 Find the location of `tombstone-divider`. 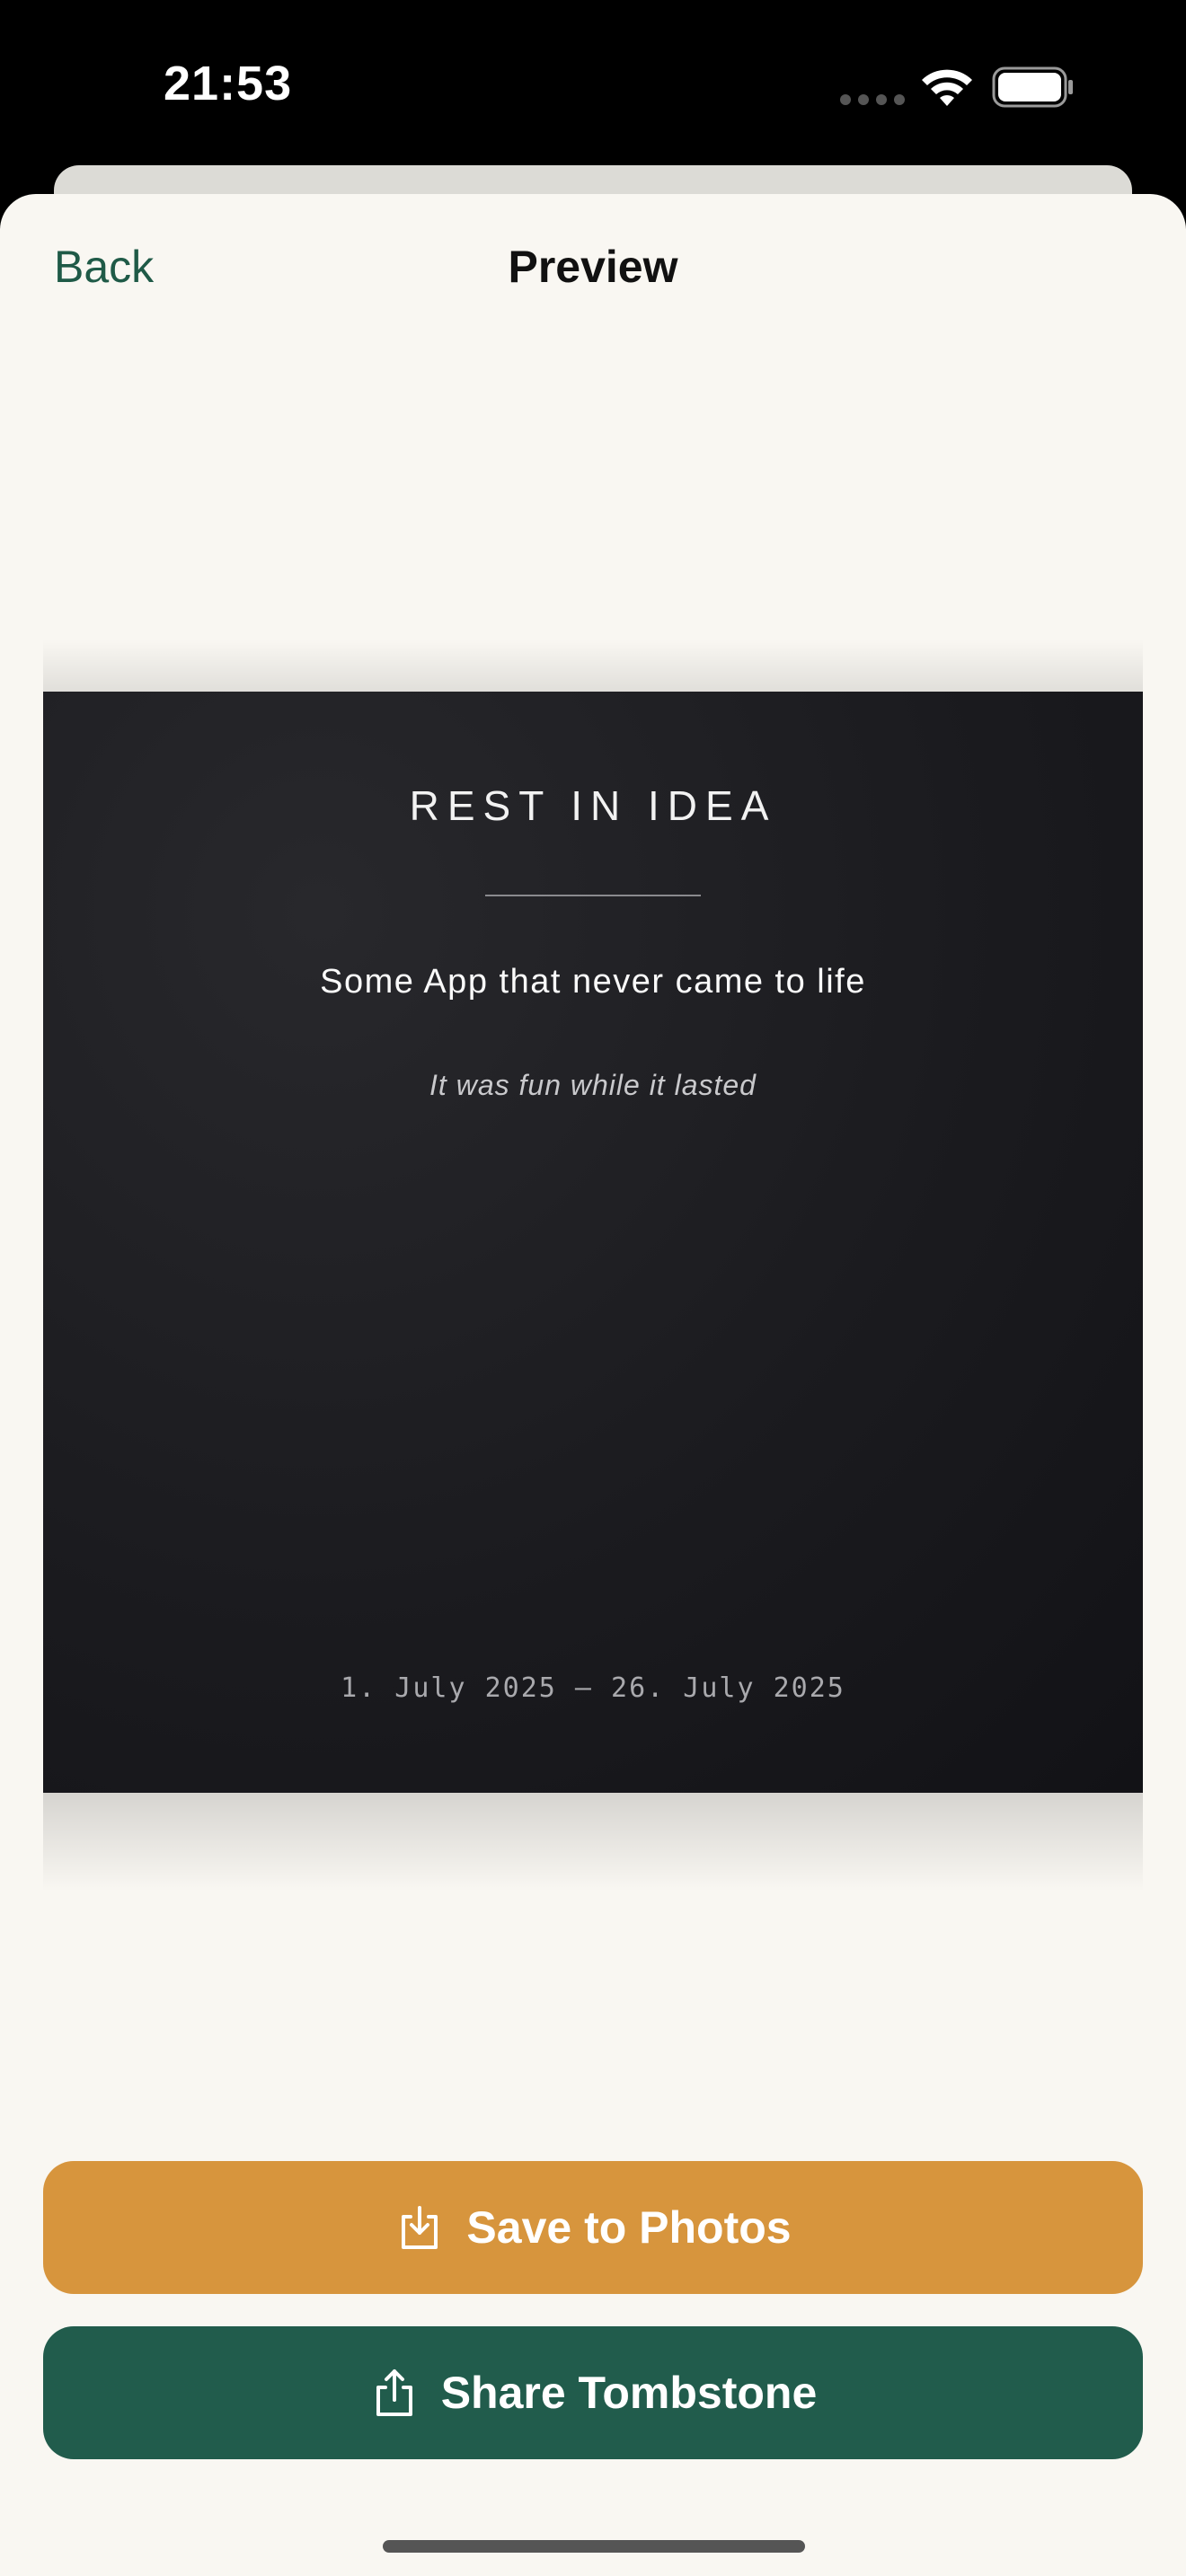

tombstone-divider is located at coordinates (593, 895).